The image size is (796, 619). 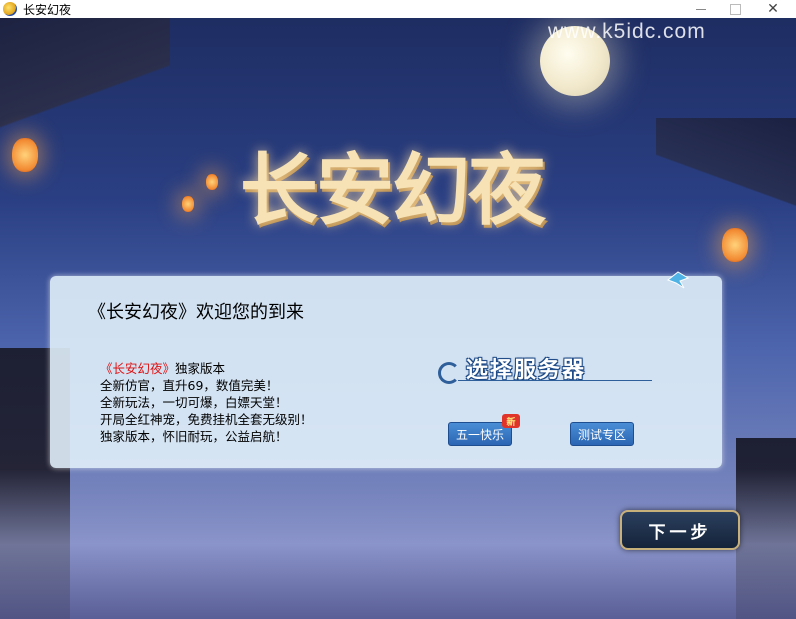 What do you see at coordinates (545, 368) in the screenshot?
I see `server-select-header: 选择服务器` at bounding box center [545, 368].